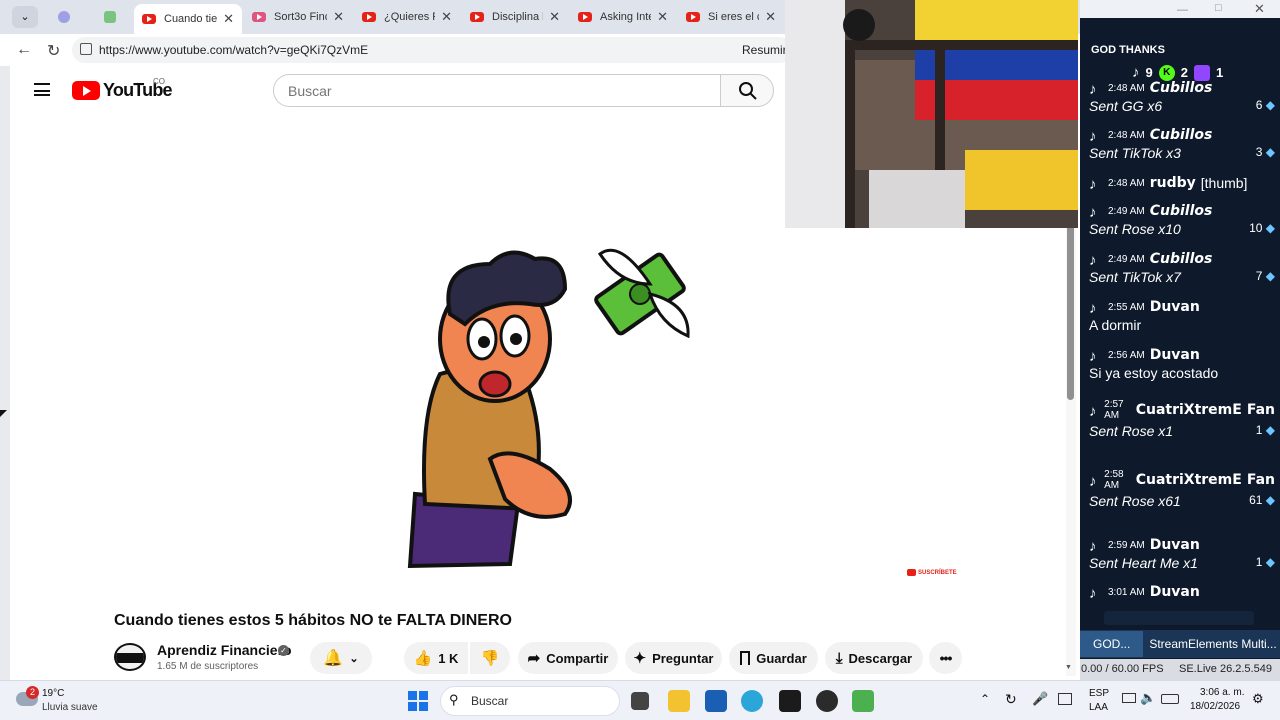  Describe the element at coordinates (1148, 698) in the screenshot. I see `volume-icon: 🔈` at that location.